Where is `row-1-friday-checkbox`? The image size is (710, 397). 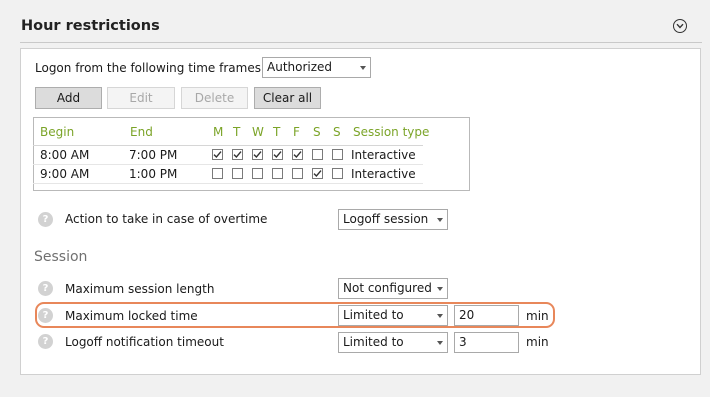
row-1-friday-checkbox is located at coordinates (297, 154).